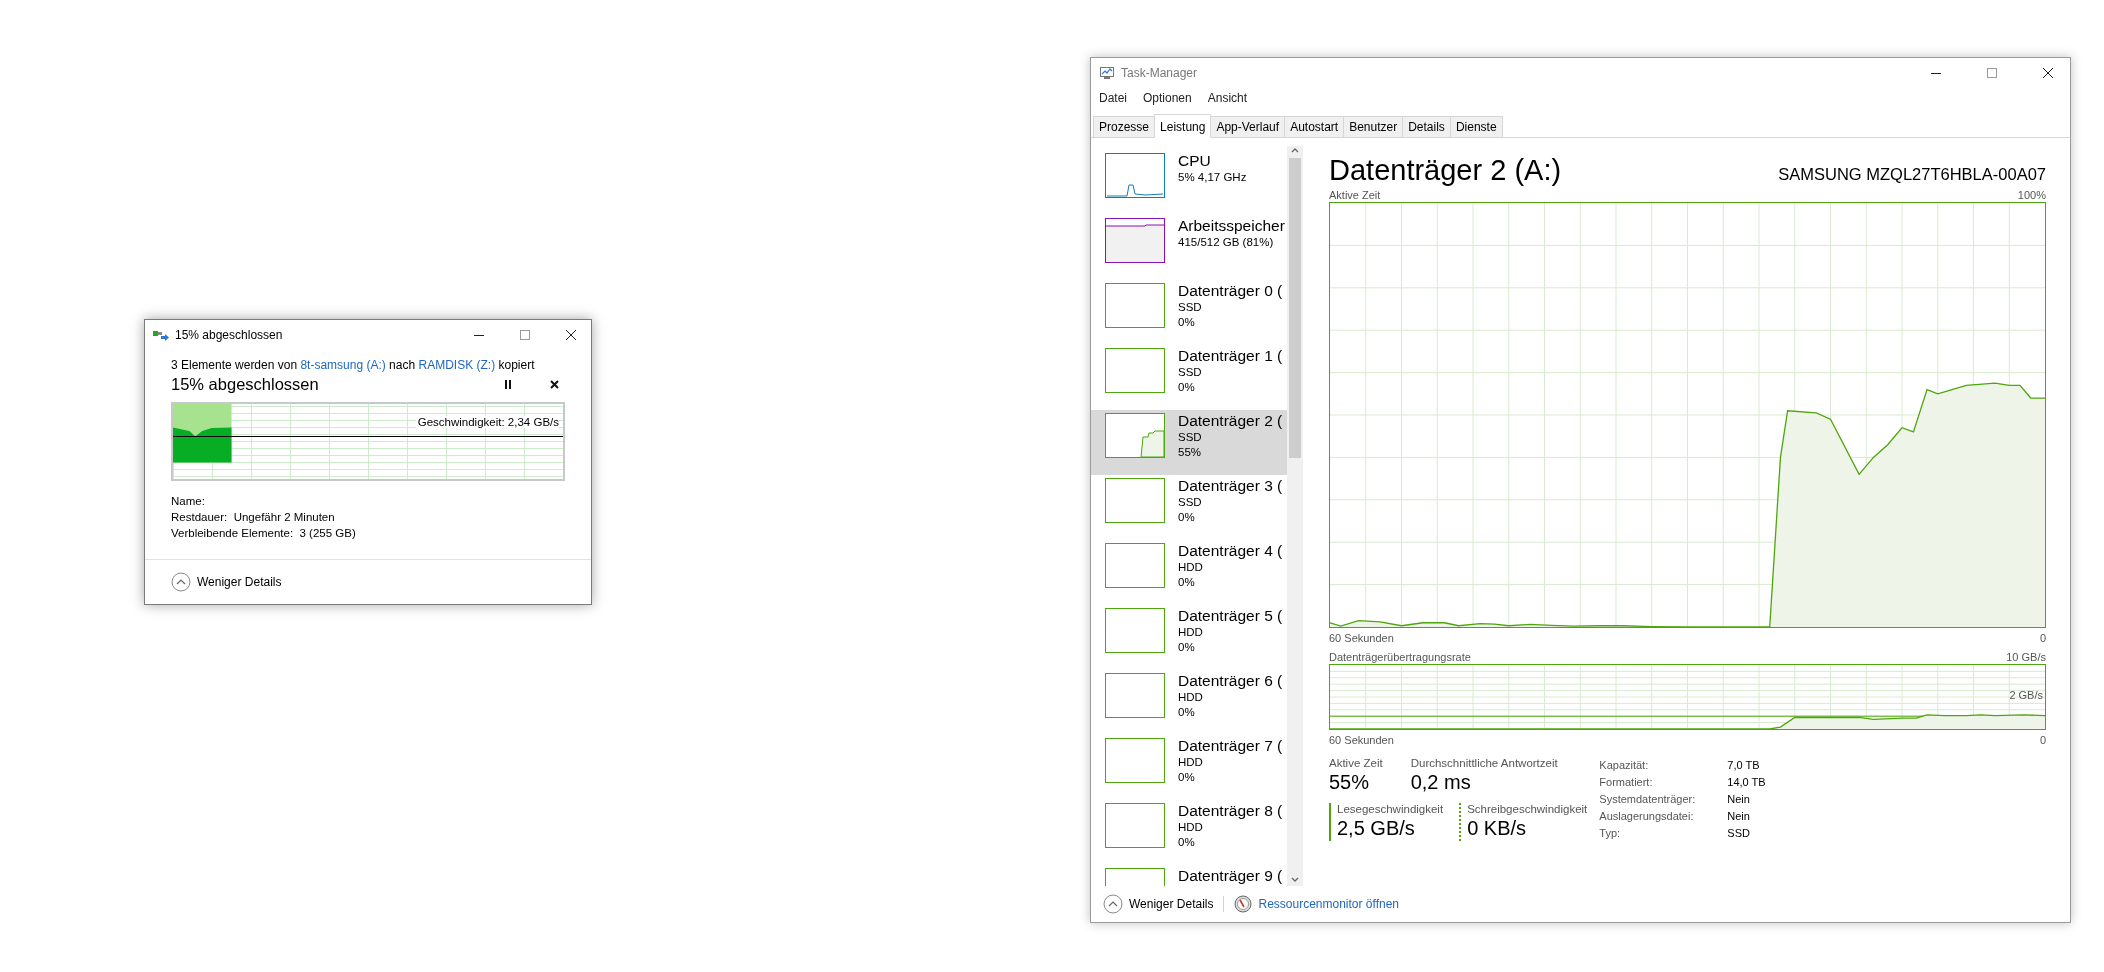  What do you see at coordinates (1226, 242) in the screenshot?
I see `resource-detail: 415/512 GB (81%)` at bounding box center [1226, 242].